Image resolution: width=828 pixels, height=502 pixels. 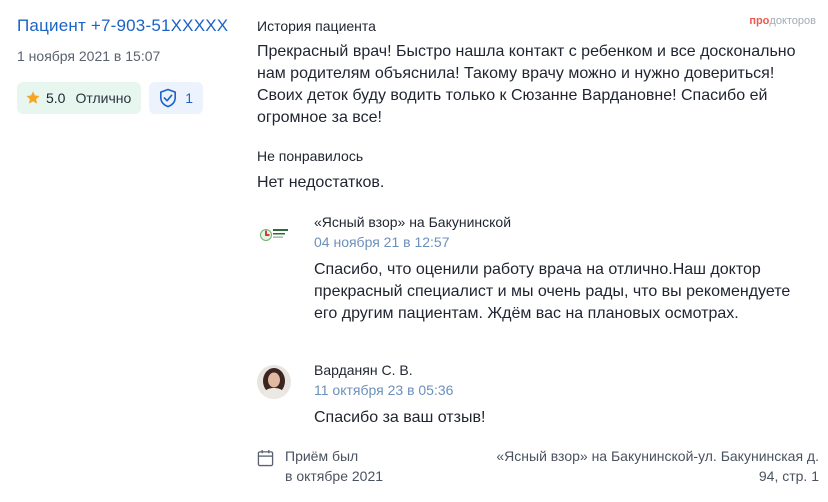 What do you see at coordinates (89, 56) in the screenshot?
I see `review-date: 1 ноября 2021 в 15:07` at bounding box center [89, 56].